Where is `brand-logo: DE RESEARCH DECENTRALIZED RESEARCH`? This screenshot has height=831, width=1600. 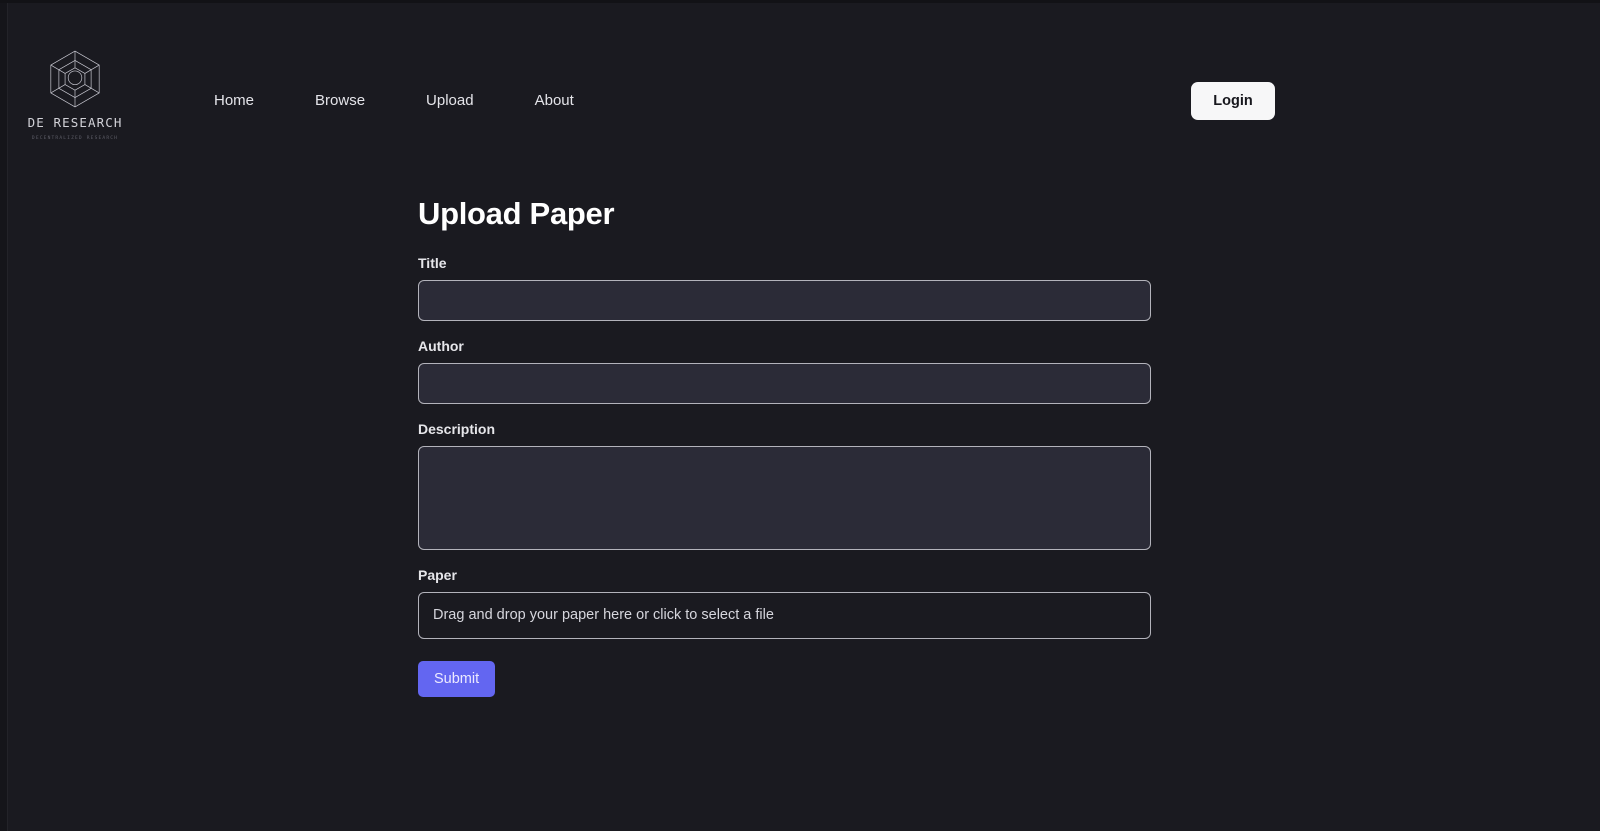 brand-logo: DE RESEARCH DECENTRALIZED RESEARCH is located at coordinates (74, 94).